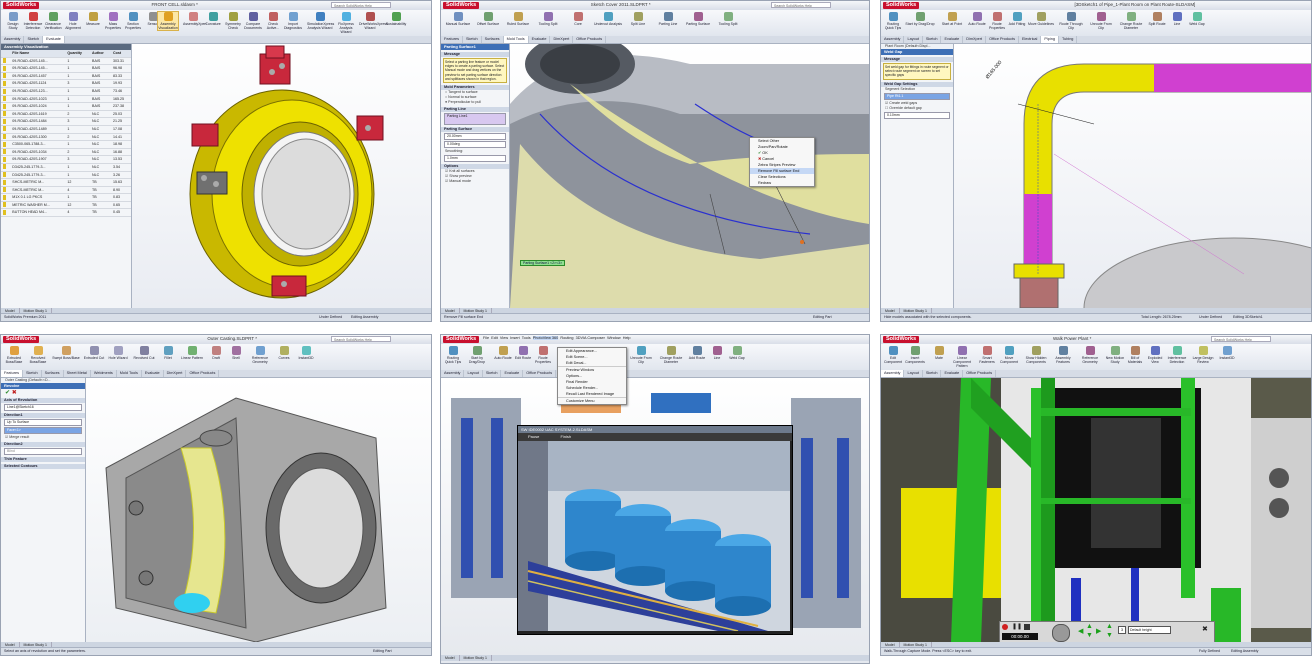 This screenshot has height=668, width=1312. Describe the element at coordinates (518, 19) in the screenshot. I see `ribbon-button: Ruled Surface` at that location.